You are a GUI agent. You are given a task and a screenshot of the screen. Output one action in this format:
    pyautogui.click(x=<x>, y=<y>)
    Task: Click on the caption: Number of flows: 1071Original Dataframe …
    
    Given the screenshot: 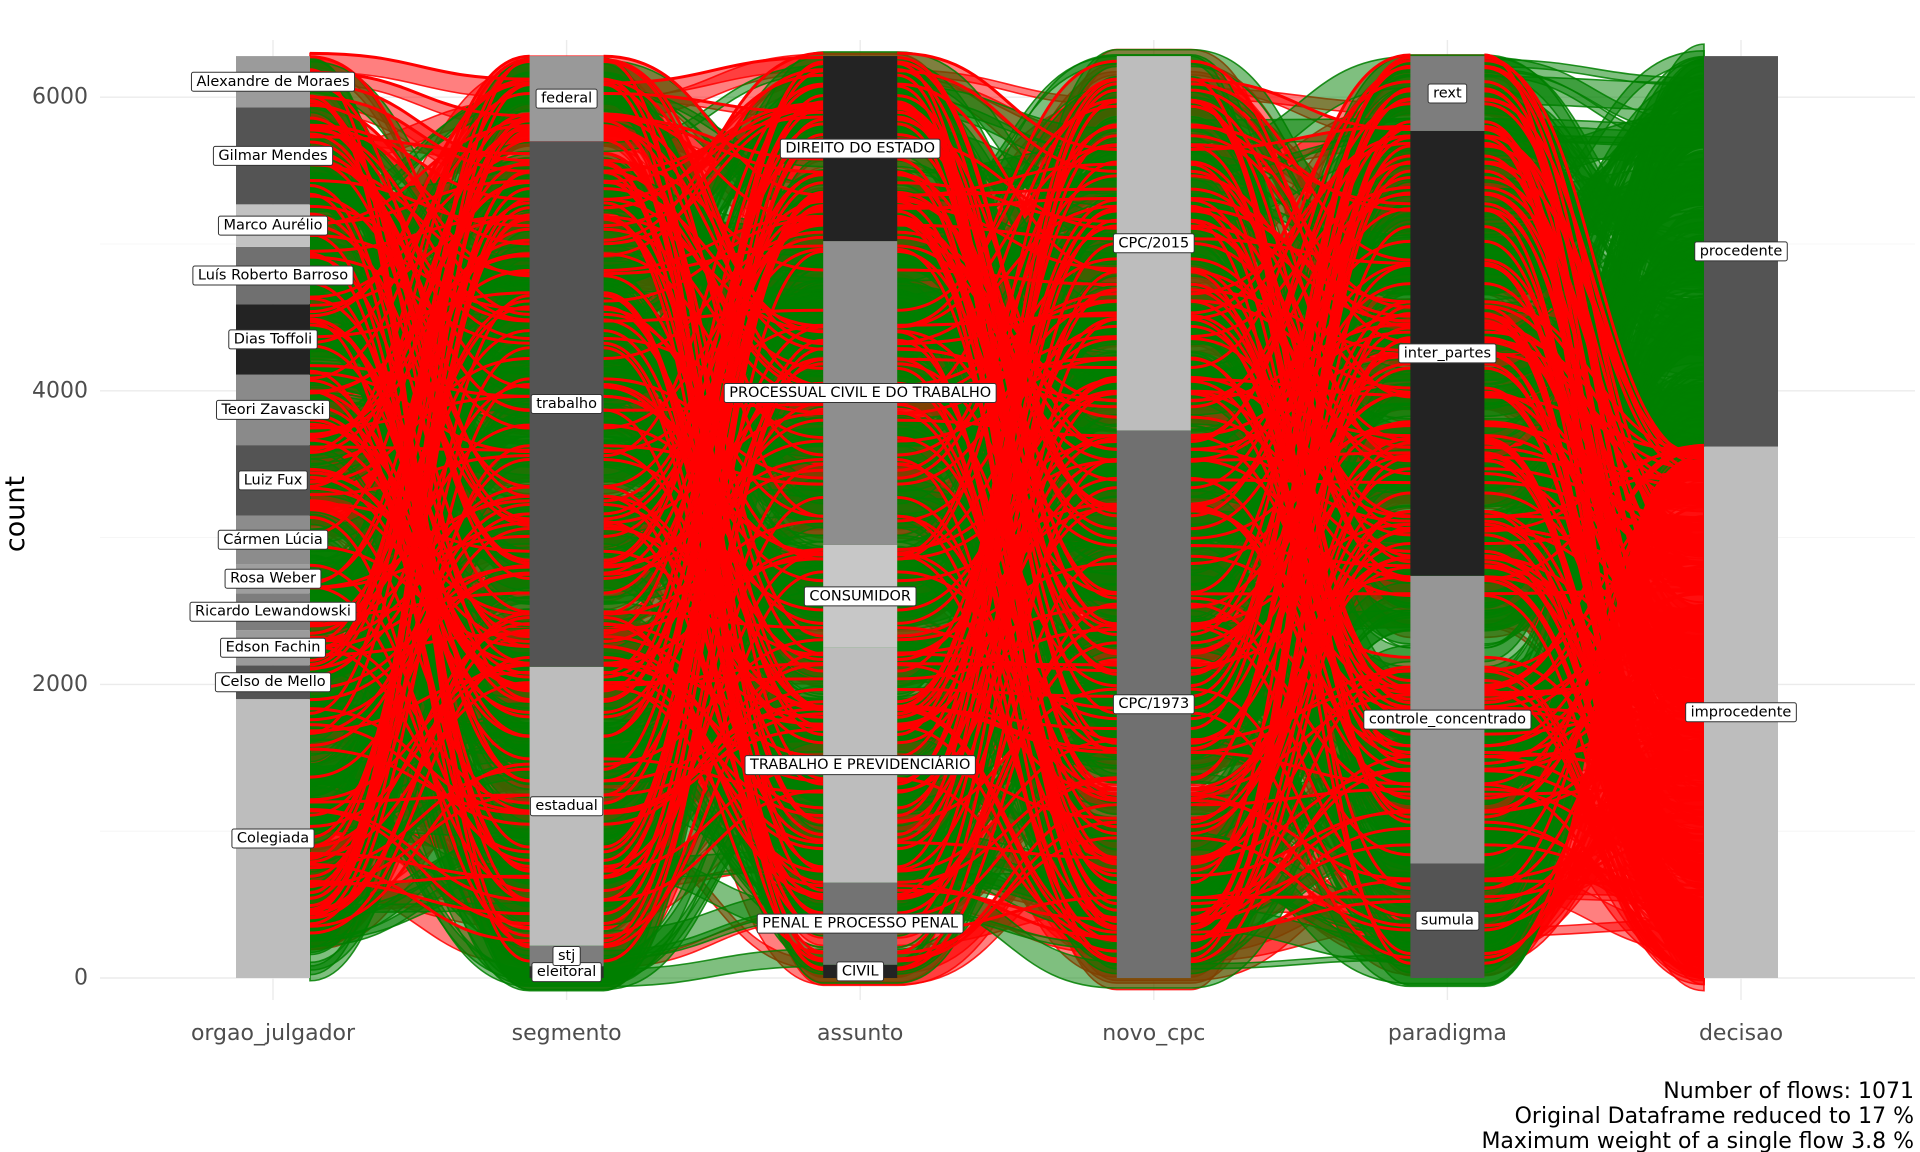 What is the action you would take?
    pyautogui.click(x=1697, y=1115)
    